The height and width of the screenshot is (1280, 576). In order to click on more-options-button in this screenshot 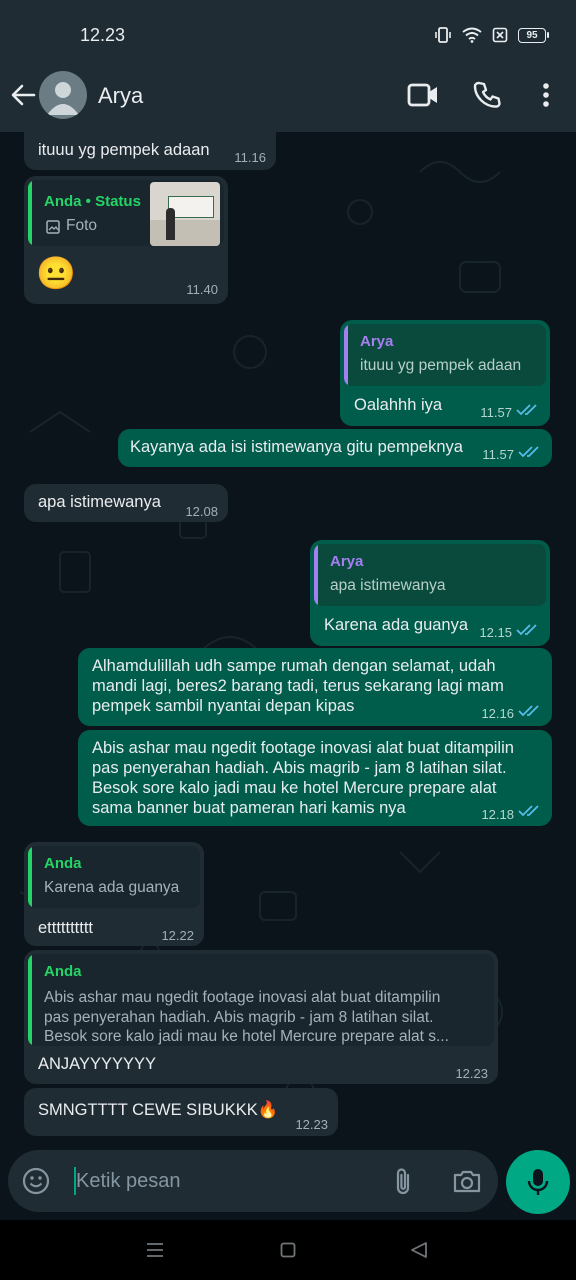, I will do `click(546, 97)`.